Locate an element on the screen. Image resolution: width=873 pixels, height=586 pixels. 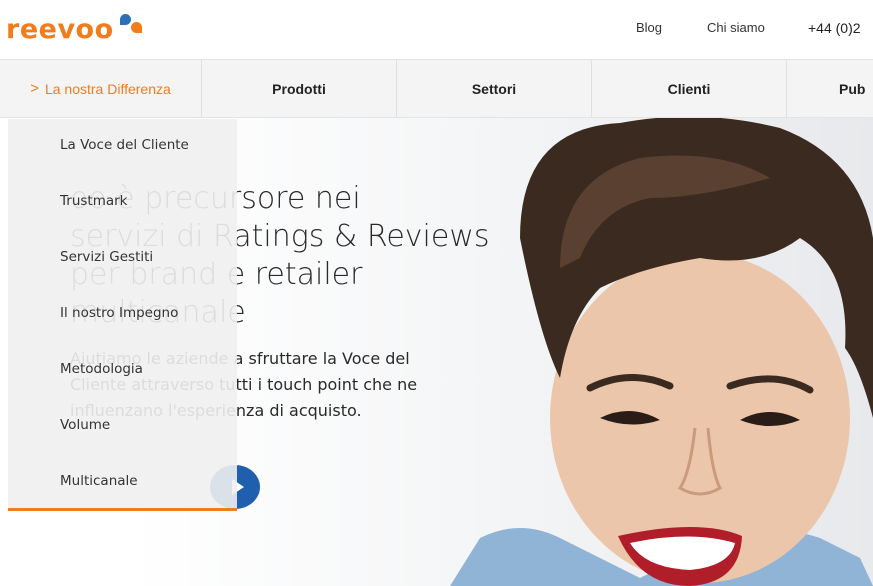
dropdown-item-multicanale: Multicanale is located at coordinates (99, 481).